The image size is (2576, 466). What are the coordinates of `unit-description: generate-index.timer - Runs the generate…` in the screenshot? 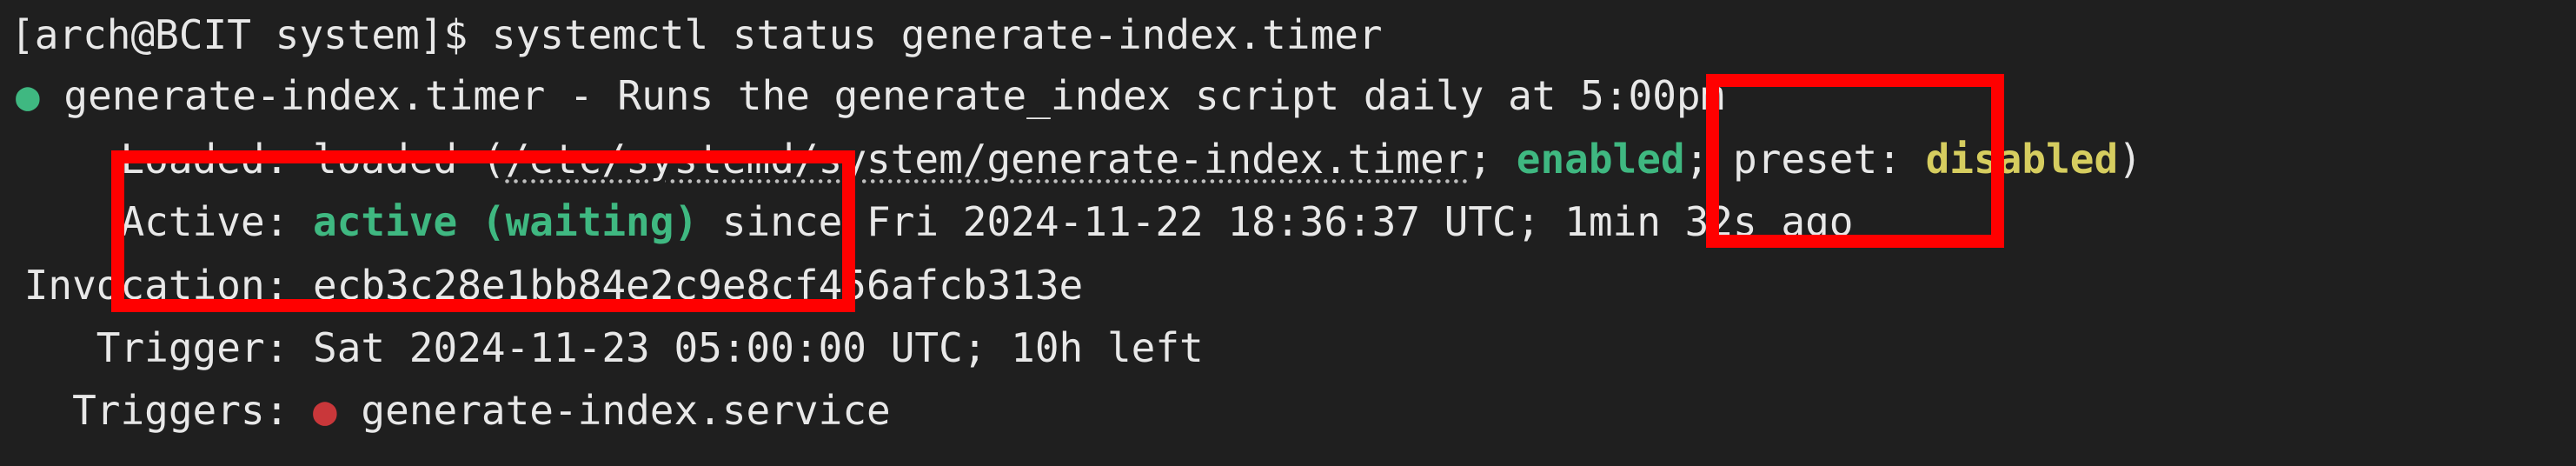 It's located at (894, 95).